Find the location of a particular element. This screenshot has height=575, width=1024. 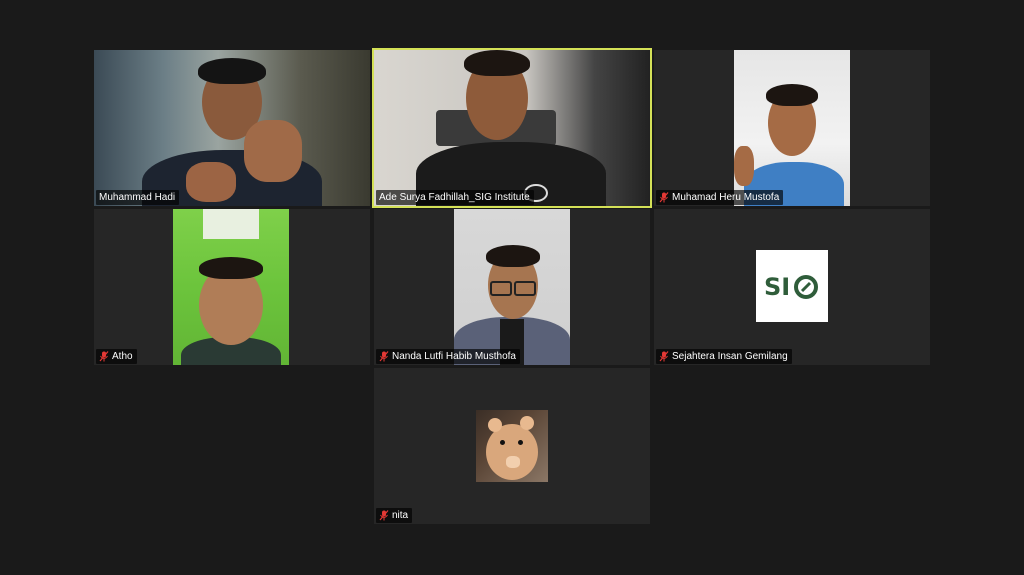

participant-name: Muhammad Hadi is located at coordinates (137, 197).